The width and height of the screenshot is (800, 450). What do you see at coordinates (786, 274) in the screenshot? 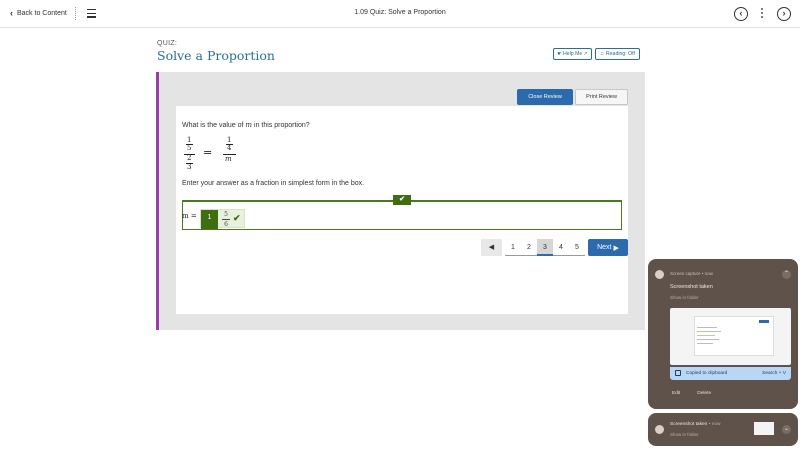
I see `collapse-icon: ⌃` at bounding box center [786, 274].